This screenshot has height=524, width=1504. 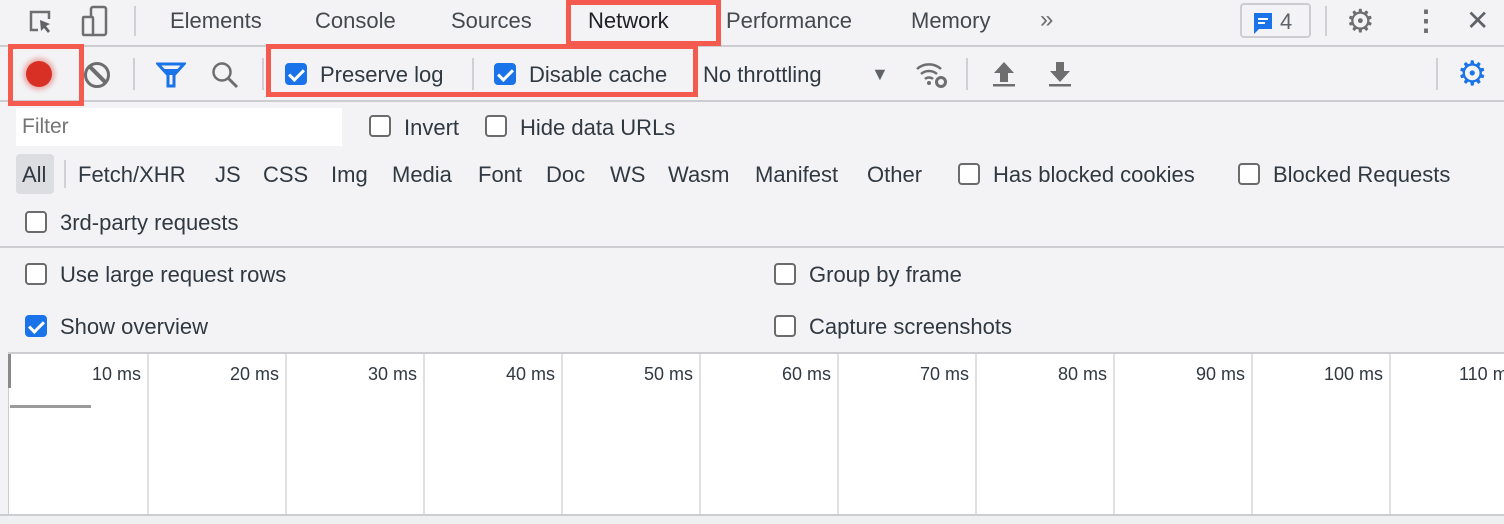 I want to click on close-icon: ✕, so click(x=1477, y=20).